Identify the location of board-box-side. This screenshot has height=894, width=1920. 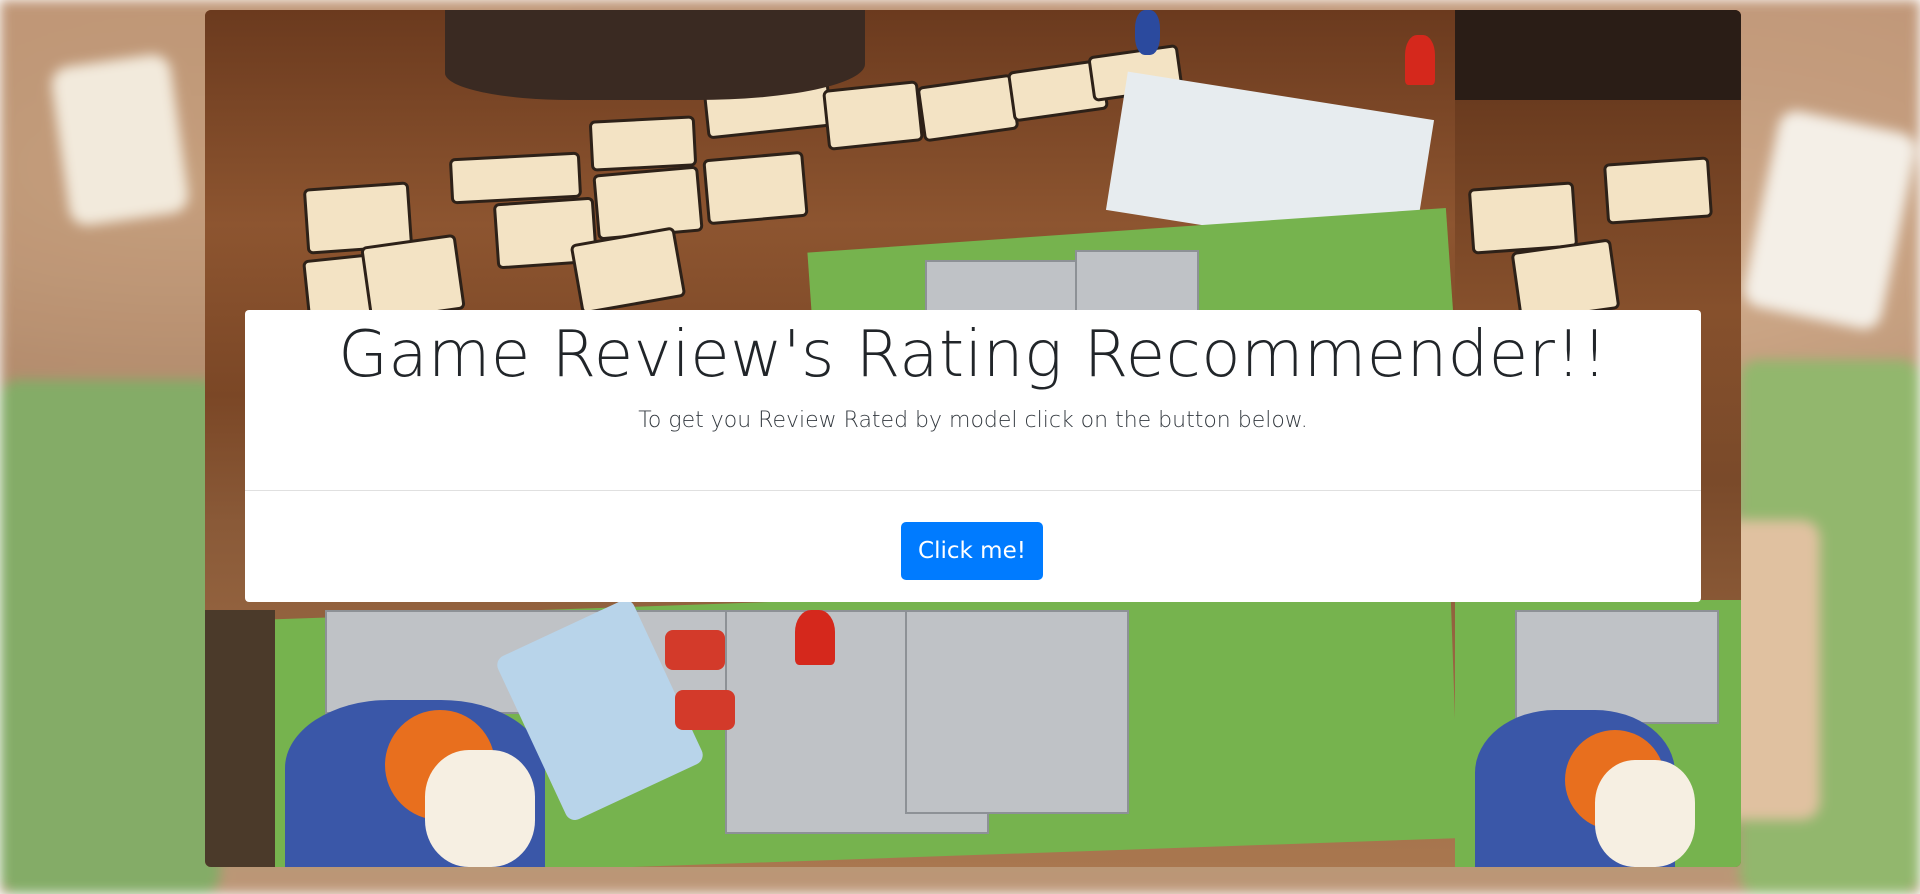
(240, 738).